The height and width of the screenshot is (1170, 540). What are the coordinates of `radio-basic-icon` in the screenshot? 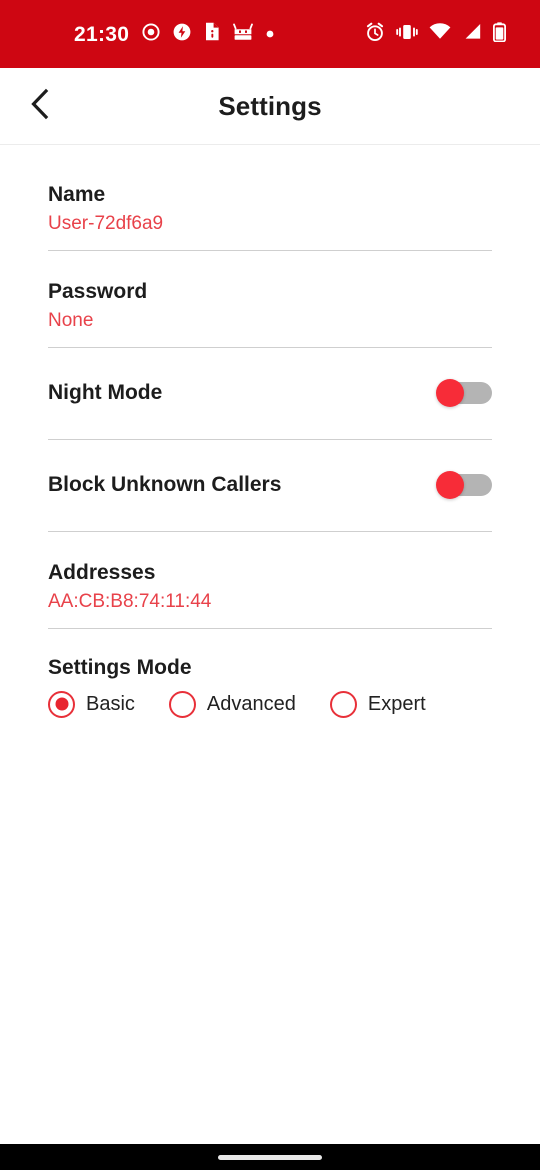 It's located at (61, 704).